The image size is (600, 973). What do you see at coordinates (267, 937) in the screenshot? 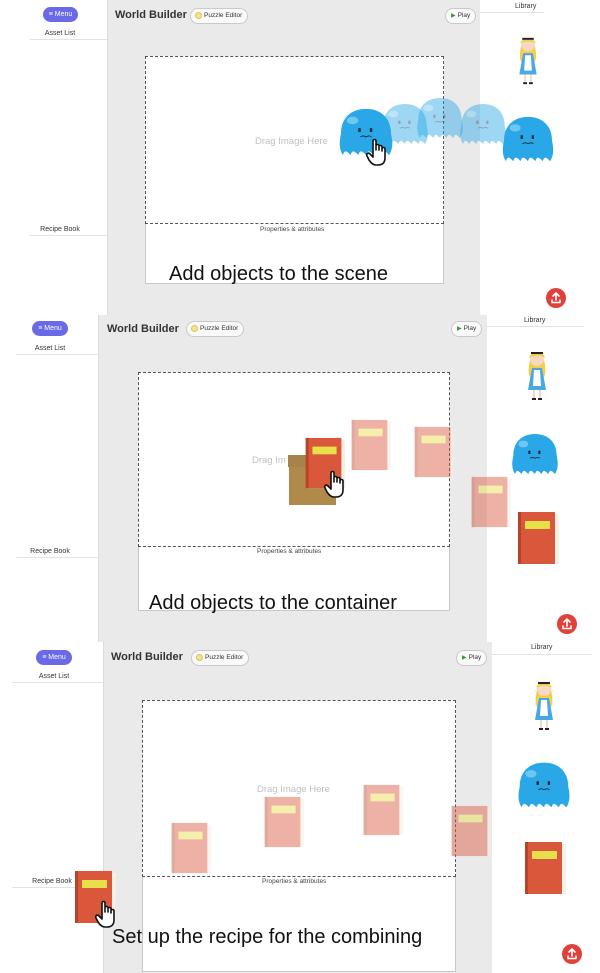
I see `tutorial-caption: Set up the recipe for the combining` at bounding box center [267, 937].